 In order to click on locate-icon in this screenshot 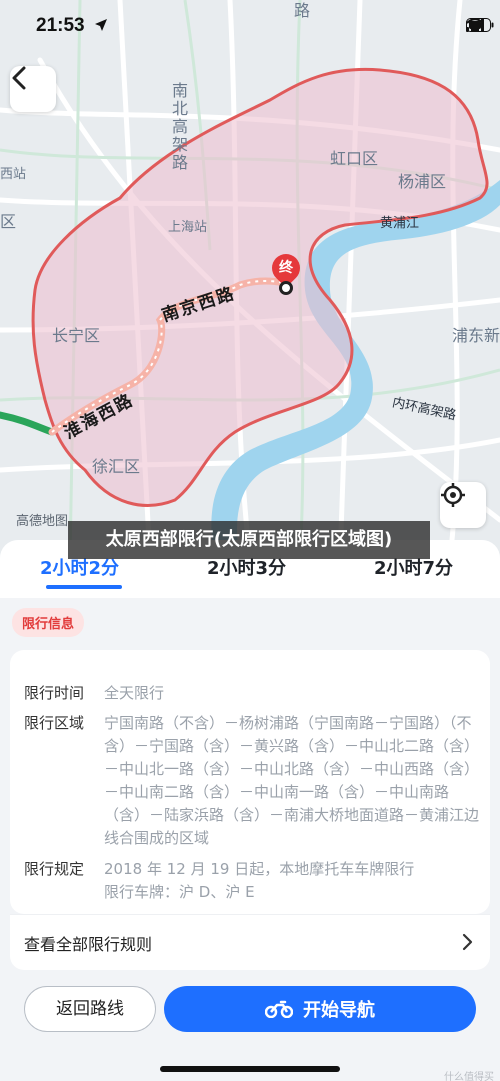, I will do `click(453, 495)`.